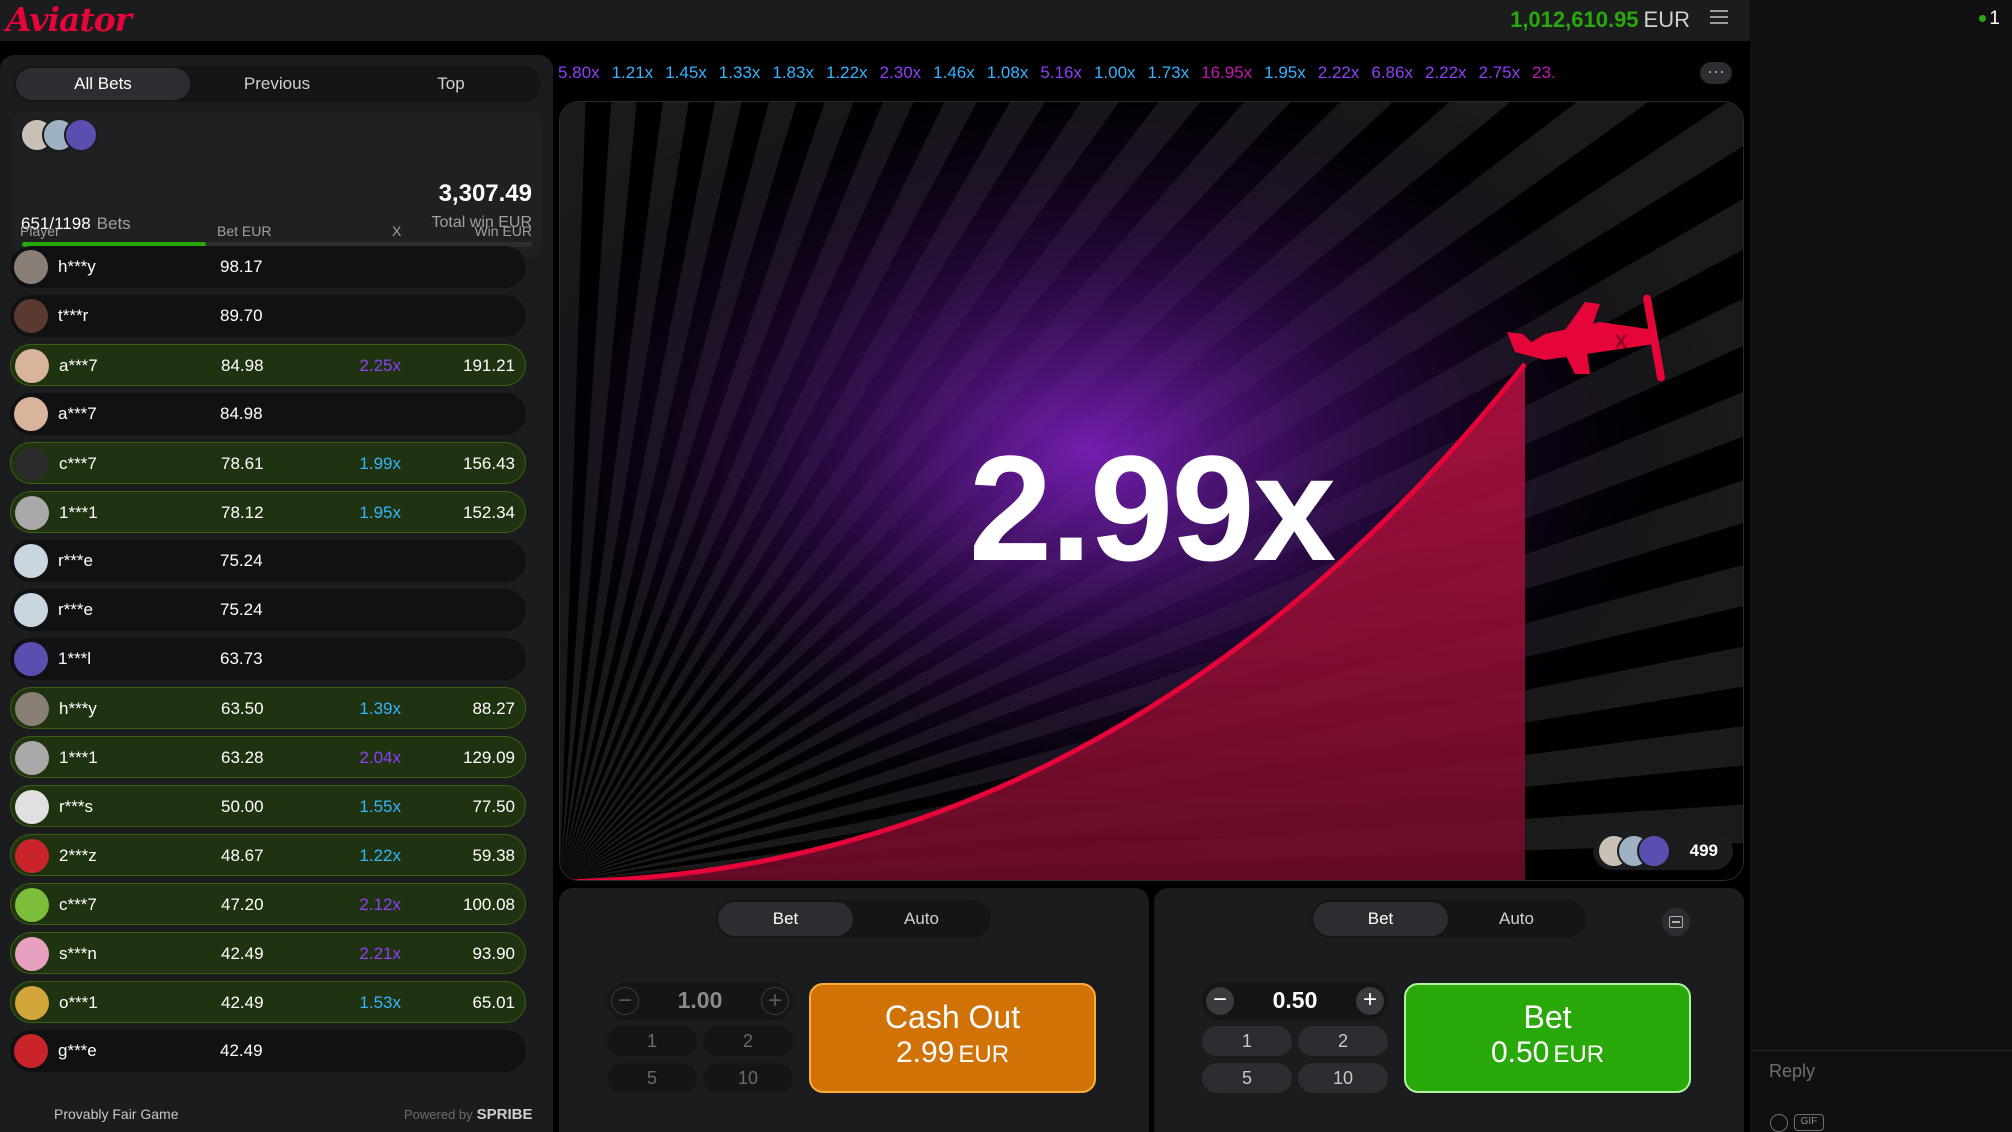  Describe the element at coordinates (1719, 18) in the screenshot. I see `hamburger-menu-icon` at that location.